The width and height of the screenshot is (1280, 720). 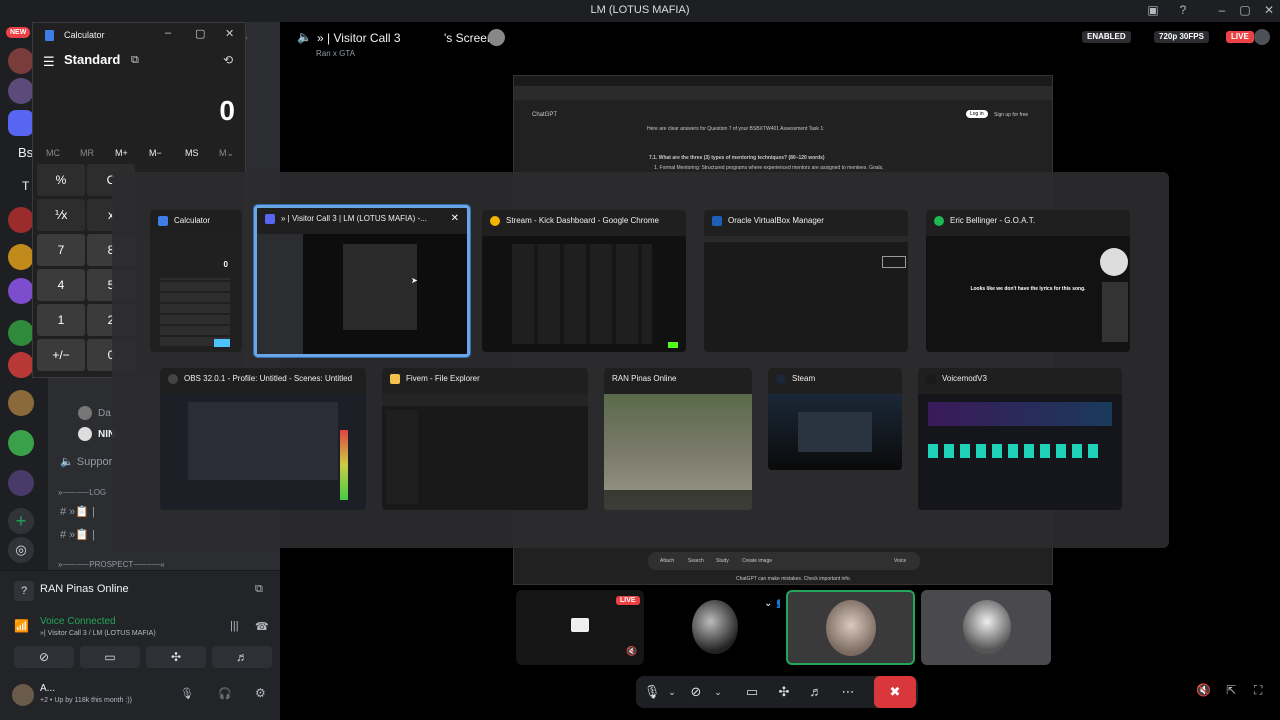 What do you see at coordinates (1258, 690) in the screenshot?
I see `fullscreen-icon: ⛶` at bounding box center [1258, 690].